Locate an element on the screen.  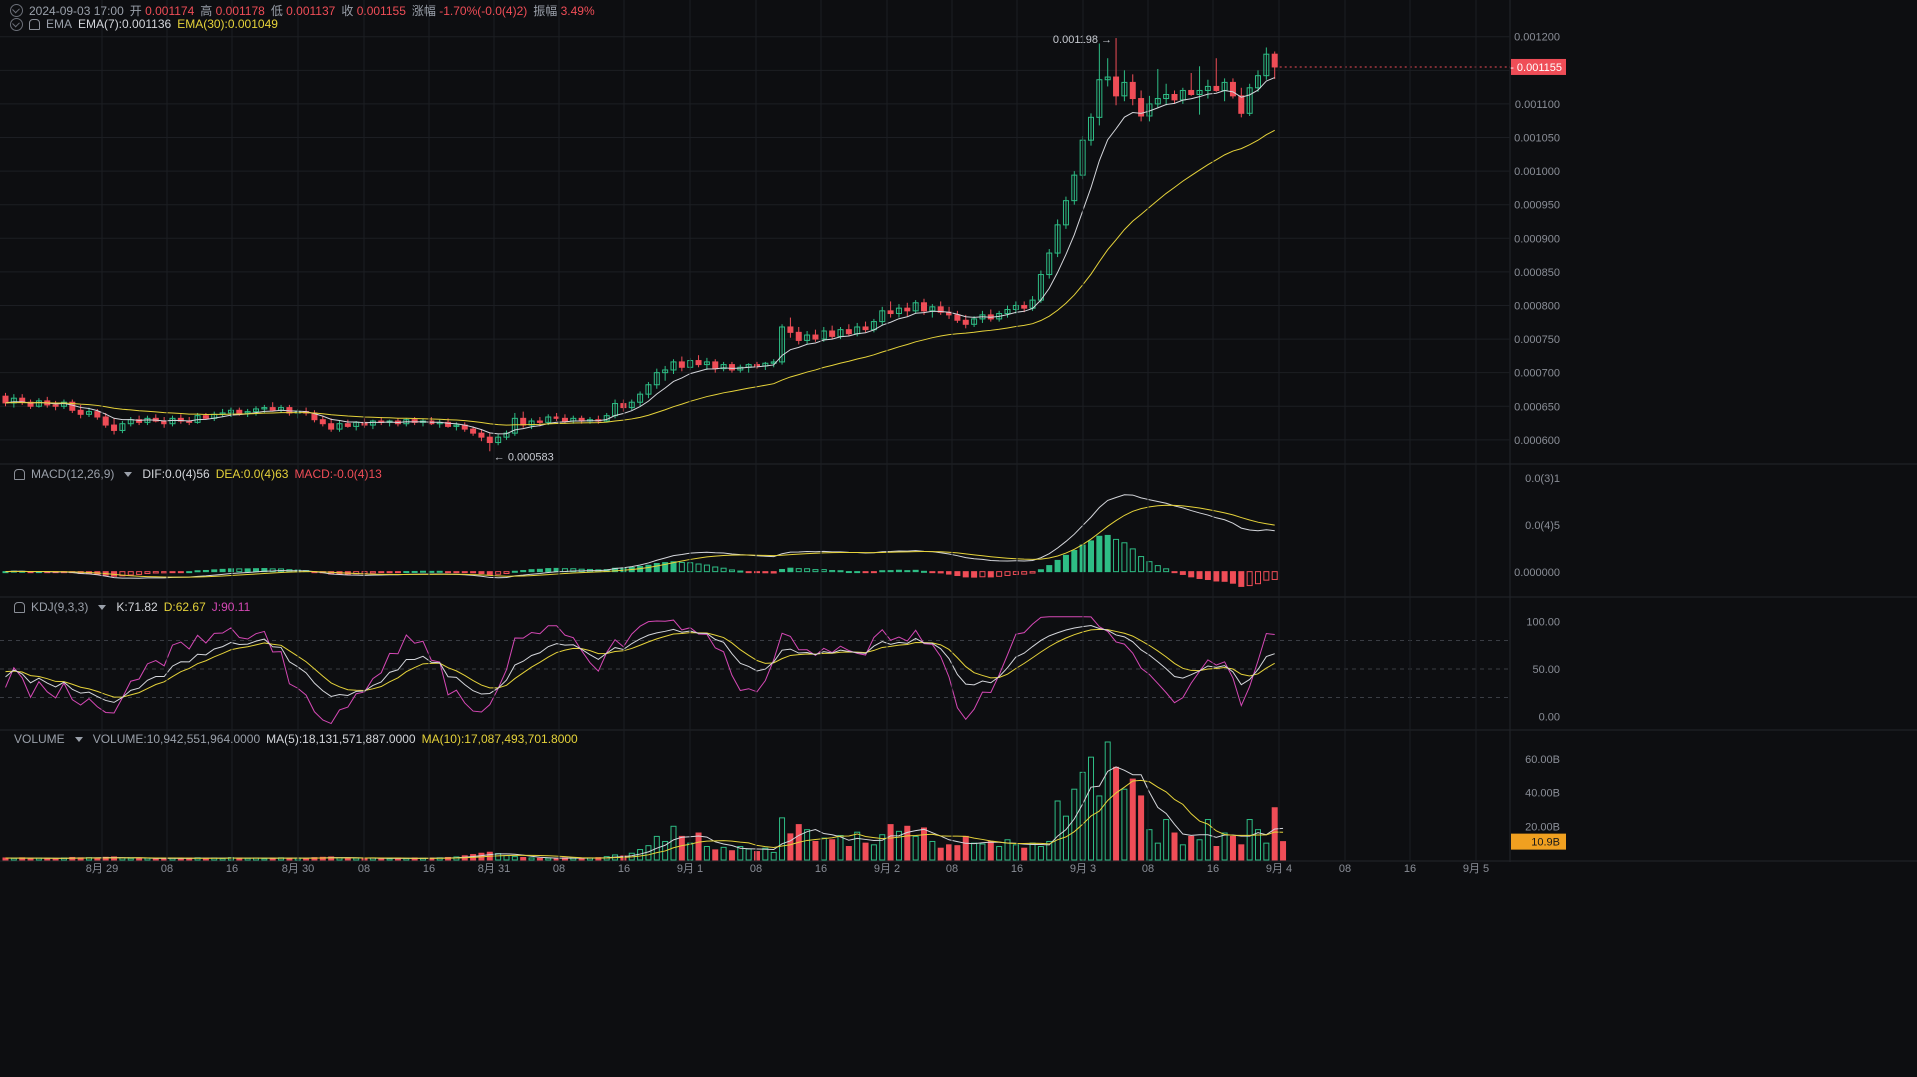
price-axis-label: 0.000900 is located at coordinates (1537, 239).